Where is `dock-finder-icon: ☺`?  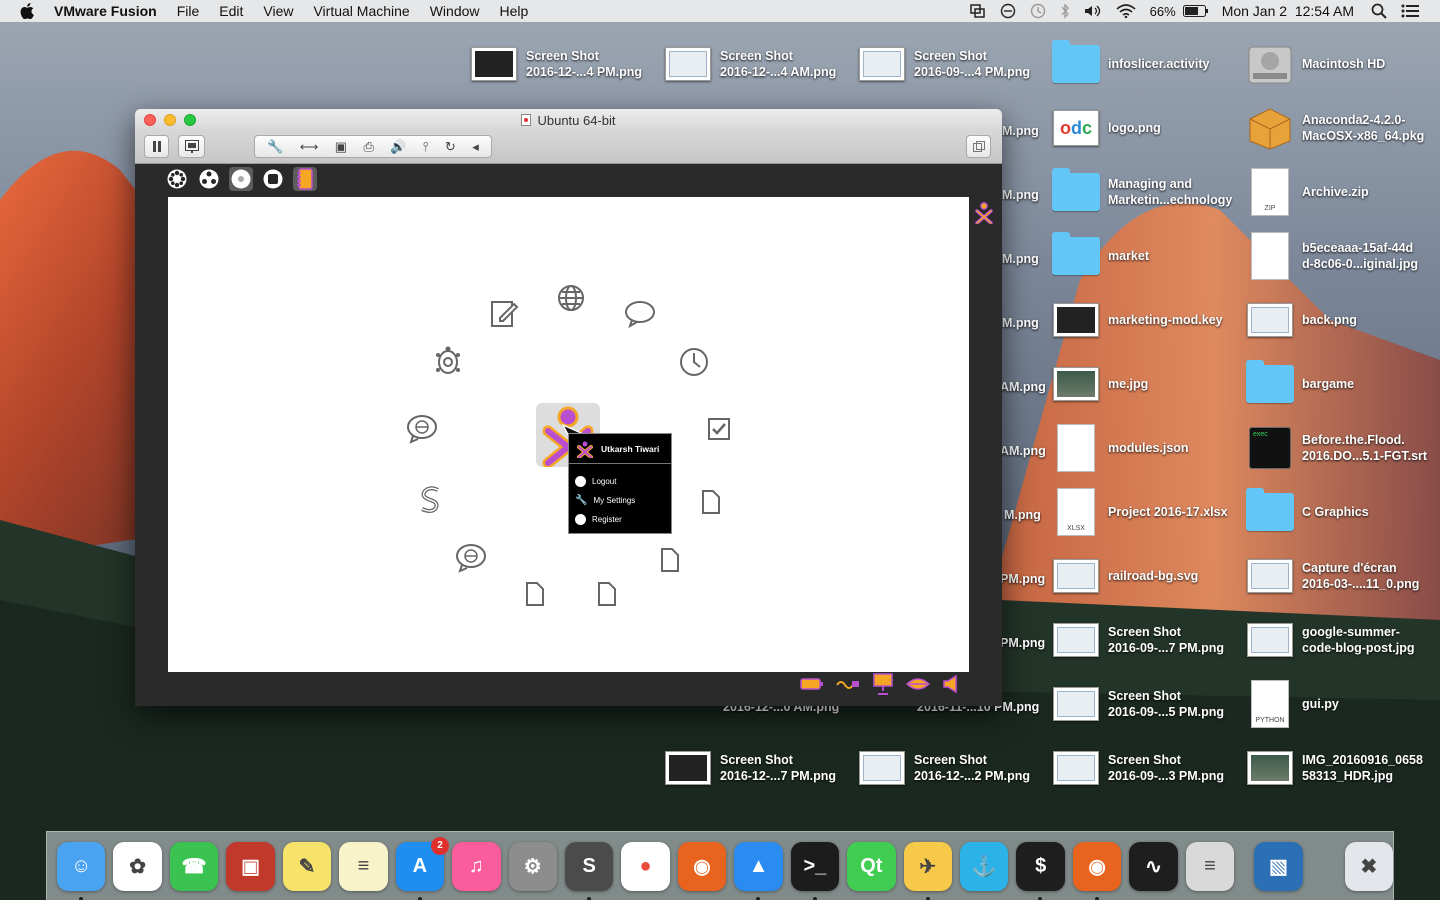
dock-finder-icon: ☺ is located at coordinates (81, 870).